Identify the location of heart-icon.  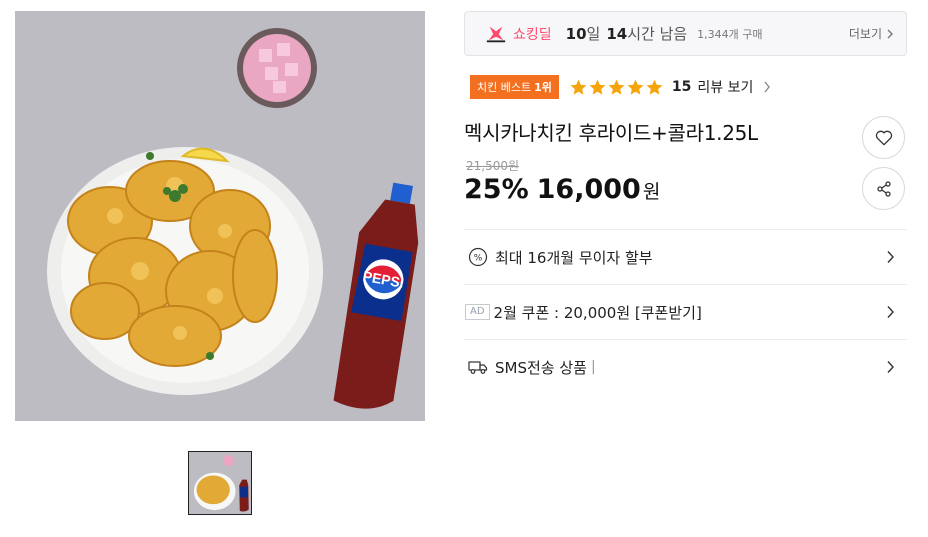
(883, 137).